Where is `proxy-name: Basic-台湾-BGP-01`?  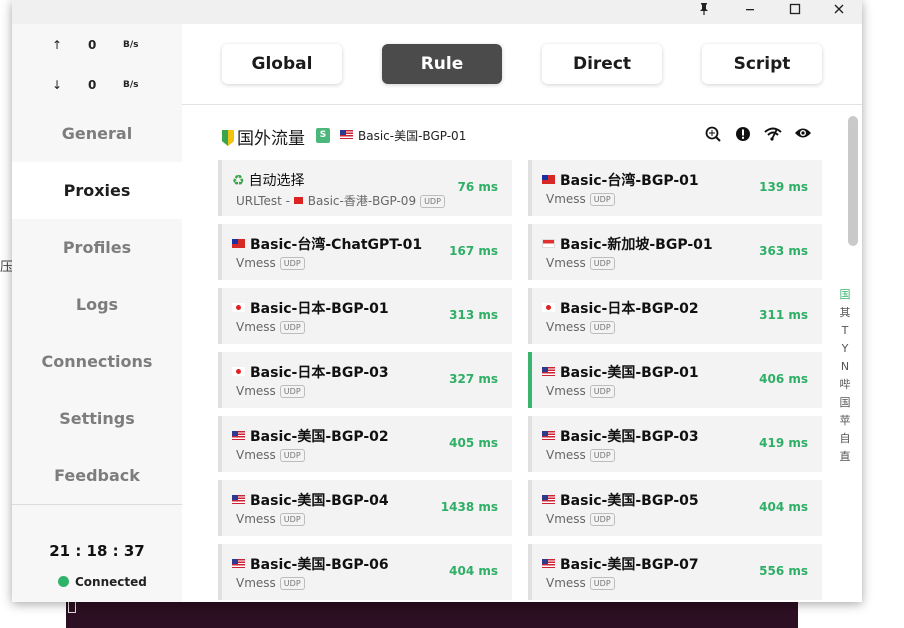 proxy-name: Basic-台湾-BGP-01 is located at coordinates (620, 180).